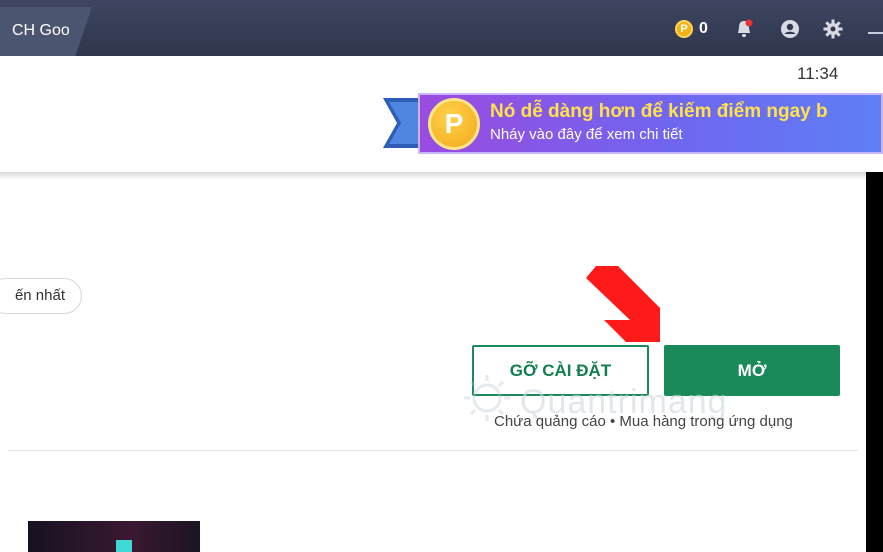 The width and height of the screenshot is (883, 552). I want to click on coin-icon: P, so click(684, 29).